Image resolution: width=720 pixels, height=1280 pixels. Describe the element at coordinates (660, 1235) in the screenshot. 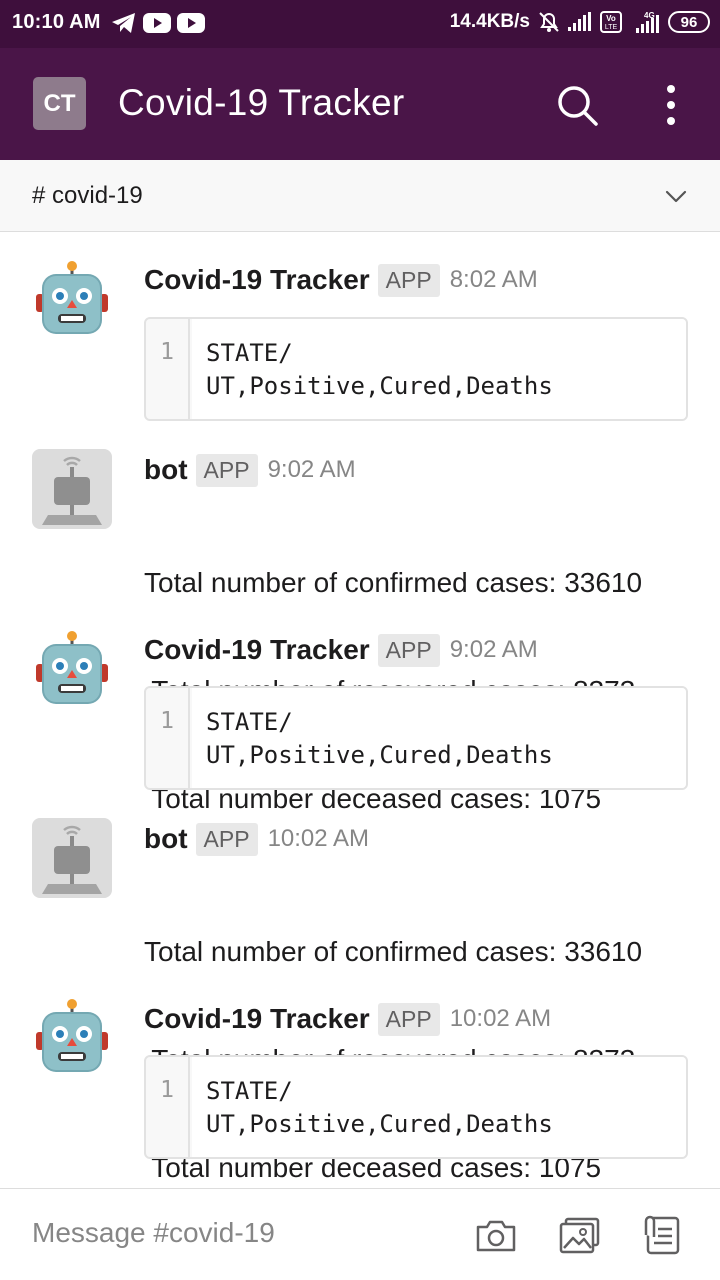

I see `attach-file-icon` at that location.